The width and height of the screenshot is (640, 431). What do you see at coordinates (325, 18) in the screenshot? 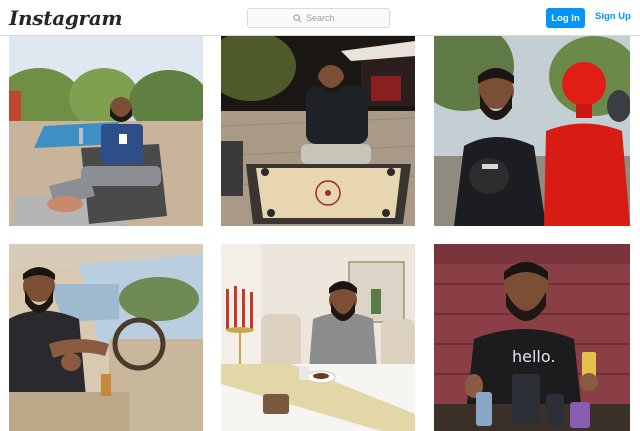
I see `search-input` at bounding box center [325, 18].